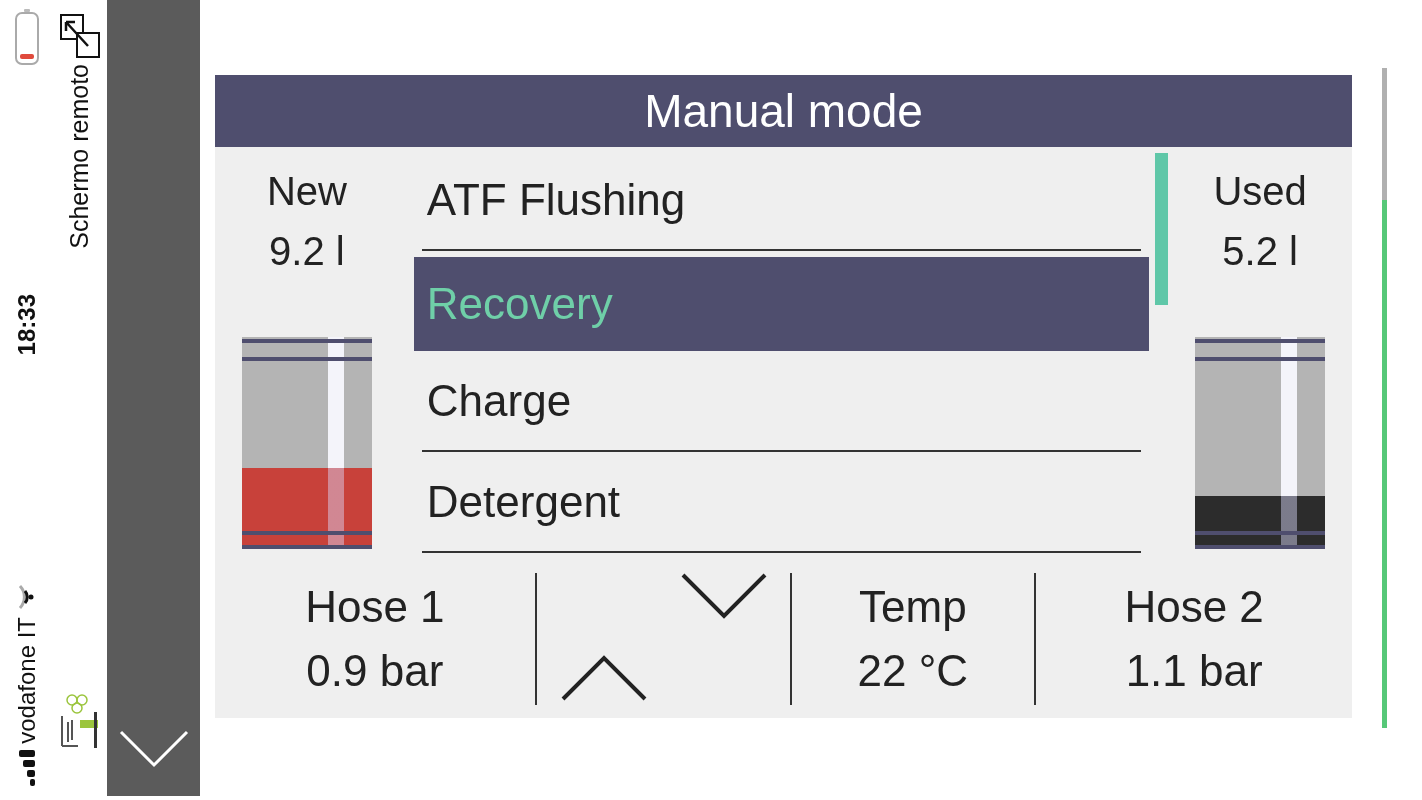 The image size is (1422, 800). Describe the element at coordinates (26, 324) in the screenshot. I see `status-time: 18:33` at that location.